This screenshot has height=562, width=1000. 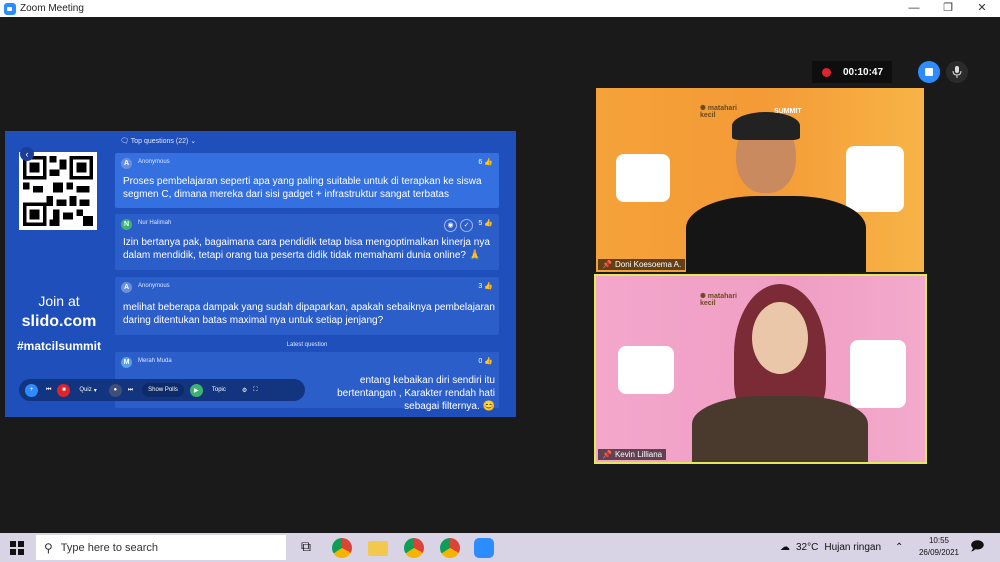 I want to click on participant-name-tag: 📌 Kevin Lilliana, so click(x=632, y=454).